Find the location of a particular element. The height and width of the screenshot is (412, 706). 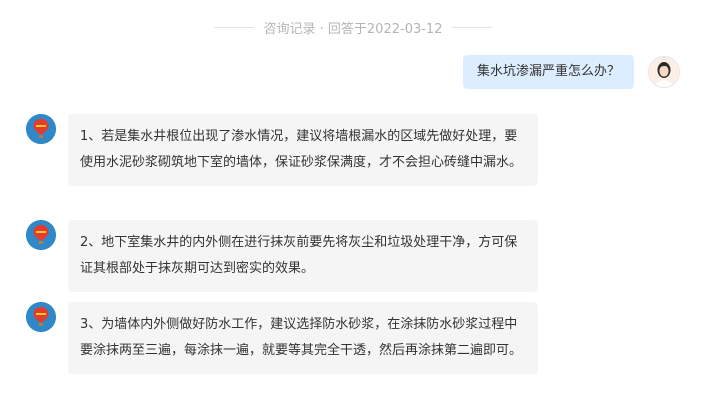

divider-right is located at coordinates (472, 27).